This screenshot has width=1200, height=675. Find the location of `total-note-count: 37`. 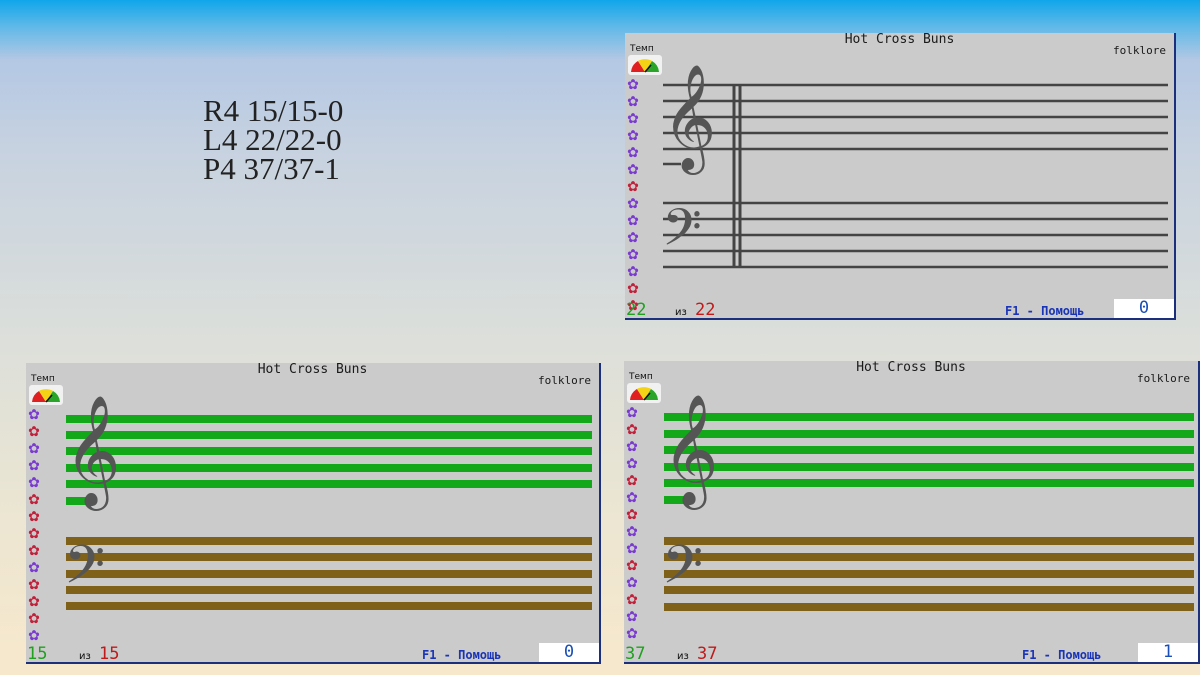

total-note-count: 37 is located at coordinates (707, 654).